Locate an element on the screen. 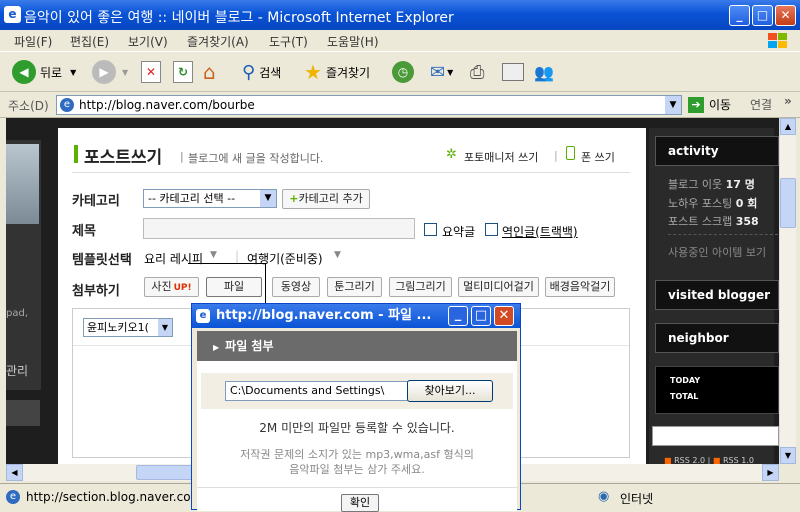 The image size is (800, 512). attach-file-button: 파일 is located at coordinates (234, 287).